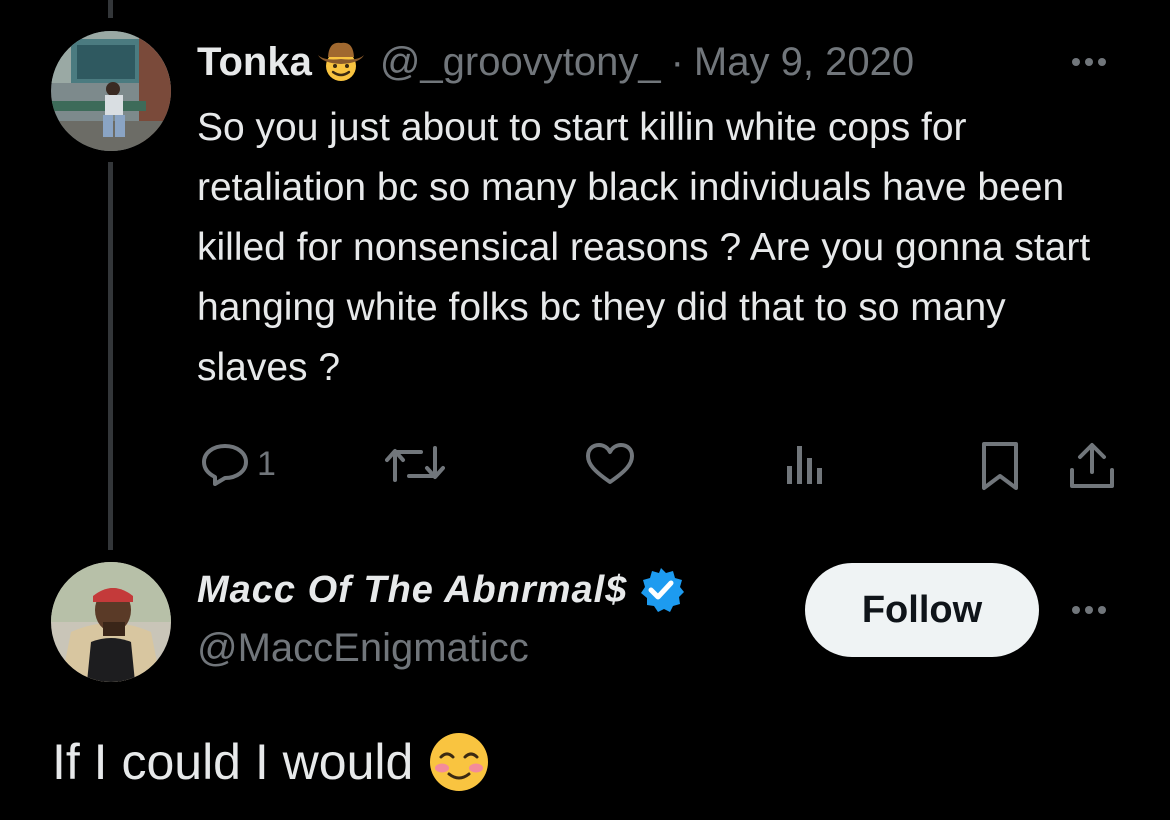 This screenshot has height=820, width=1170. I want to click on reply-icon, so click(225, 465).